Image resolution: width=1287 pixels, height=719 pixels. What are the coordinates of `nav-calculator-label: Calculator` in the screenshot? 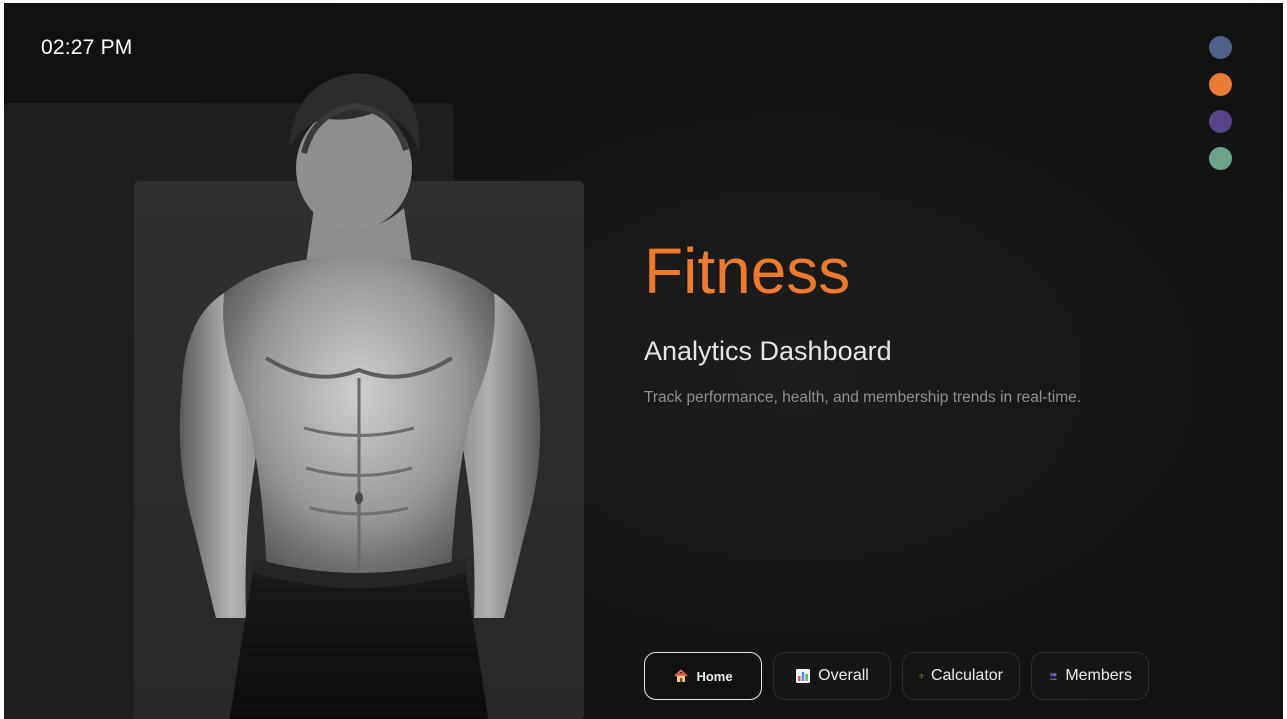 It's located at (966, 675).